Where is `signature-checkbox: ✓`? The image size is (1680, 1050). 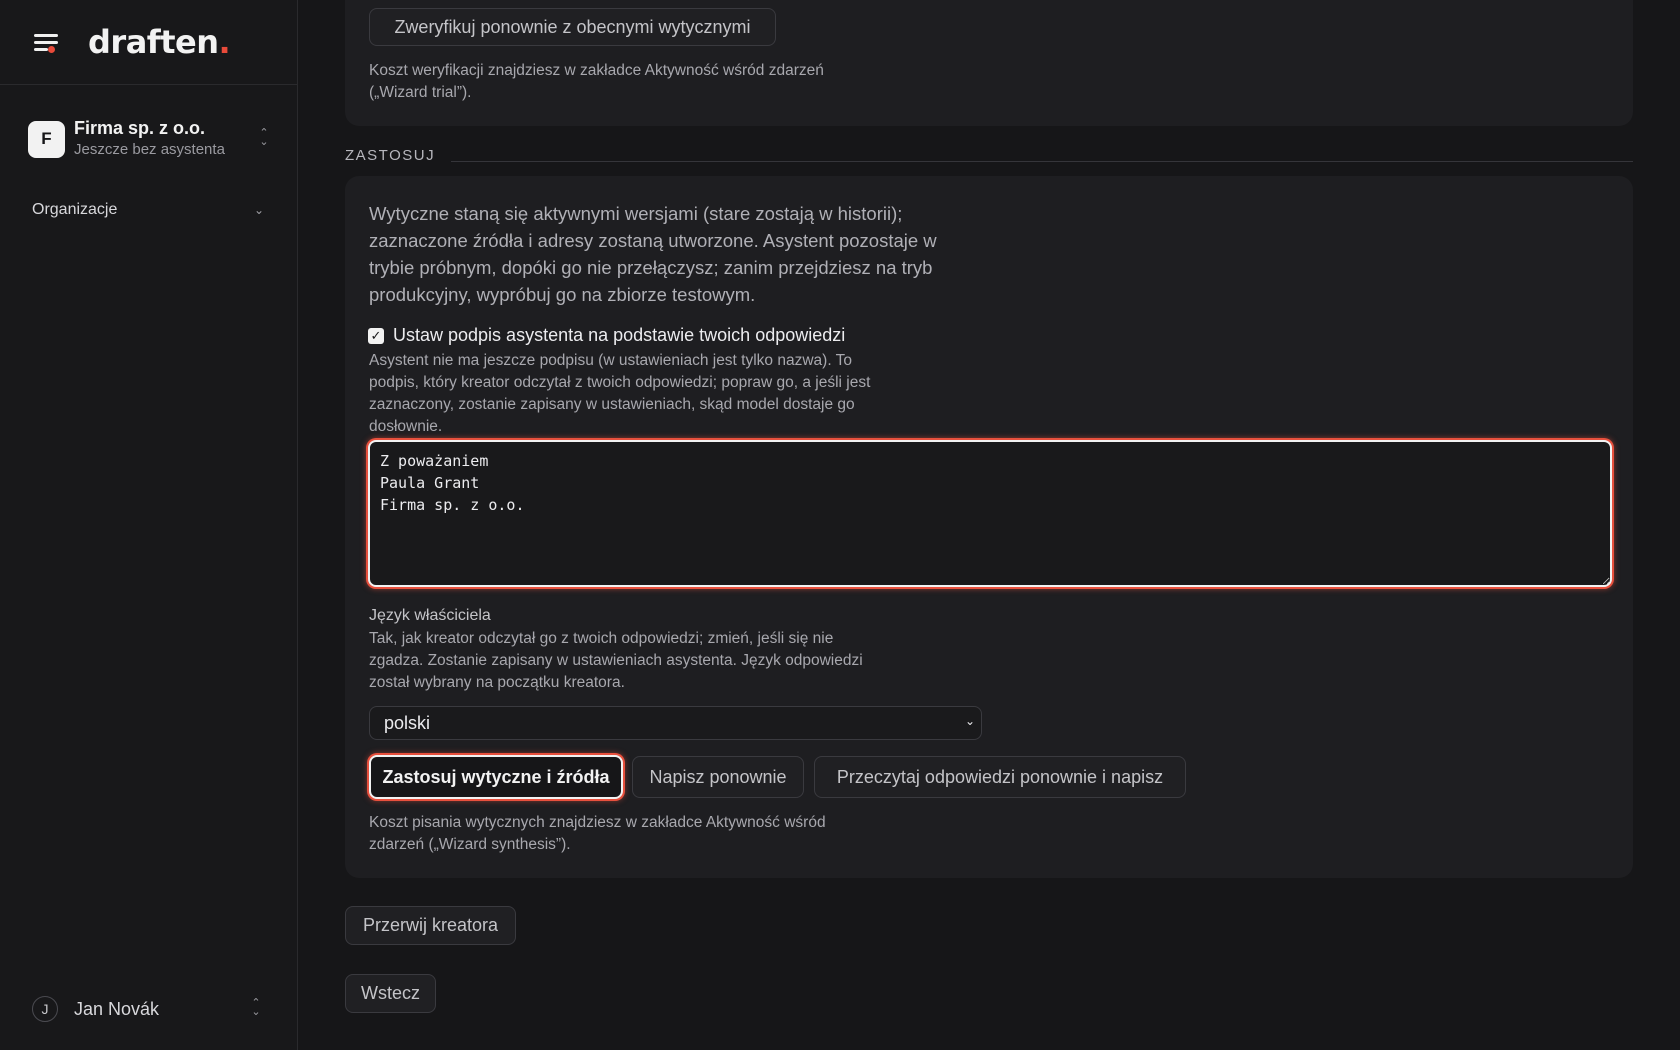 signature-checkbox: ✓ is located at coordinates (376, 335).